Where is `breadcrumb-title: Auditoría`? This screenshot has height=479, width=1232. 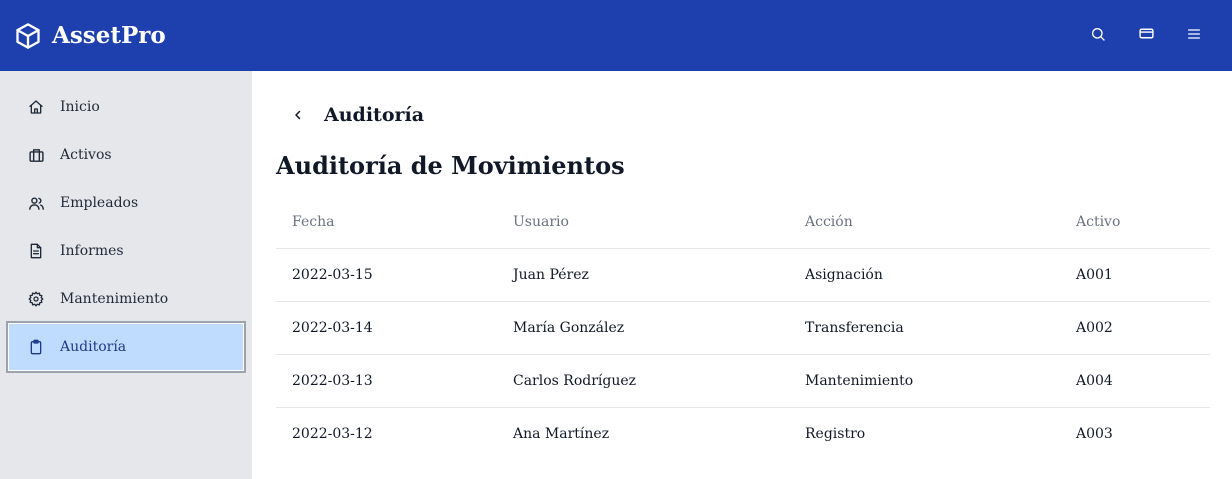 breadcrumb-title: Auditoría is located at coordinates (374, 115).